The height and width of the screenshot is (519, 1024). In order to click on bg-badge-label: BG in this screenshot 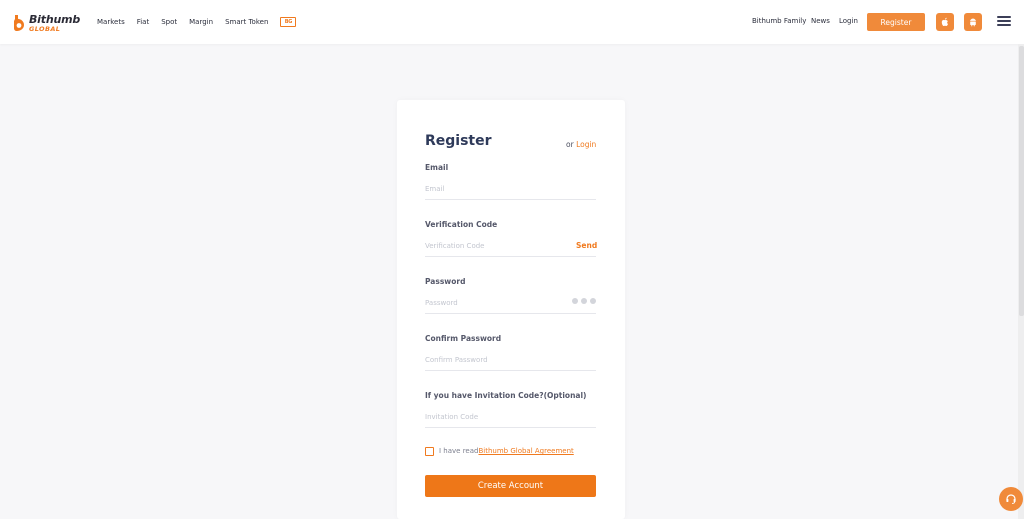, I will do `click(288, 21)`.